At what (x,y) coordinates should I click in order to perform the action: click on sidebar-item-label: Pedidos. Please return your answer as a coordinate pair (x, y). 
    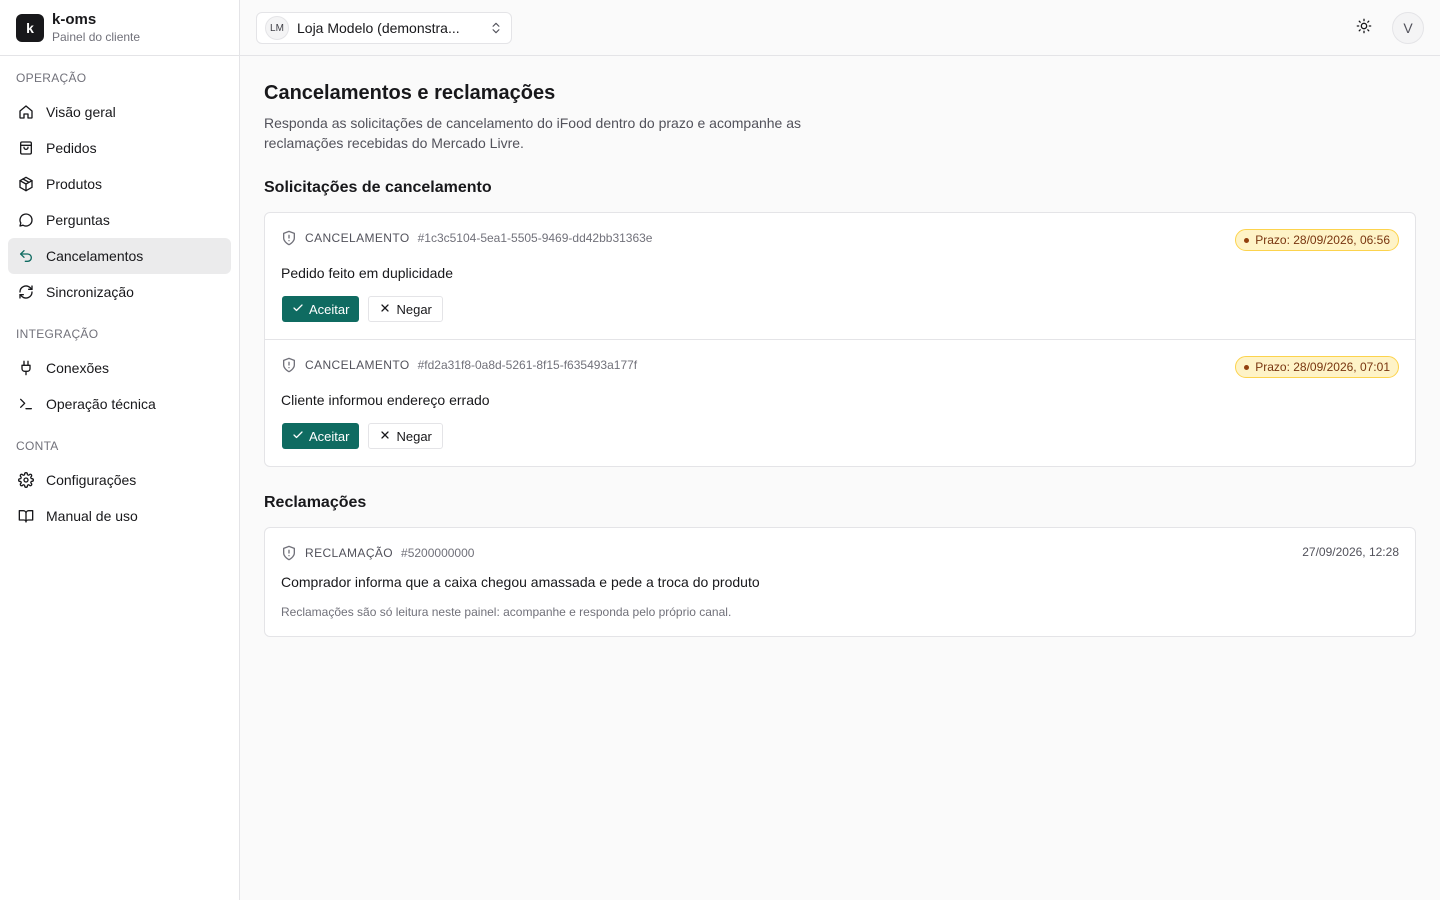
    Looking at the image, I should click on (71, 148).